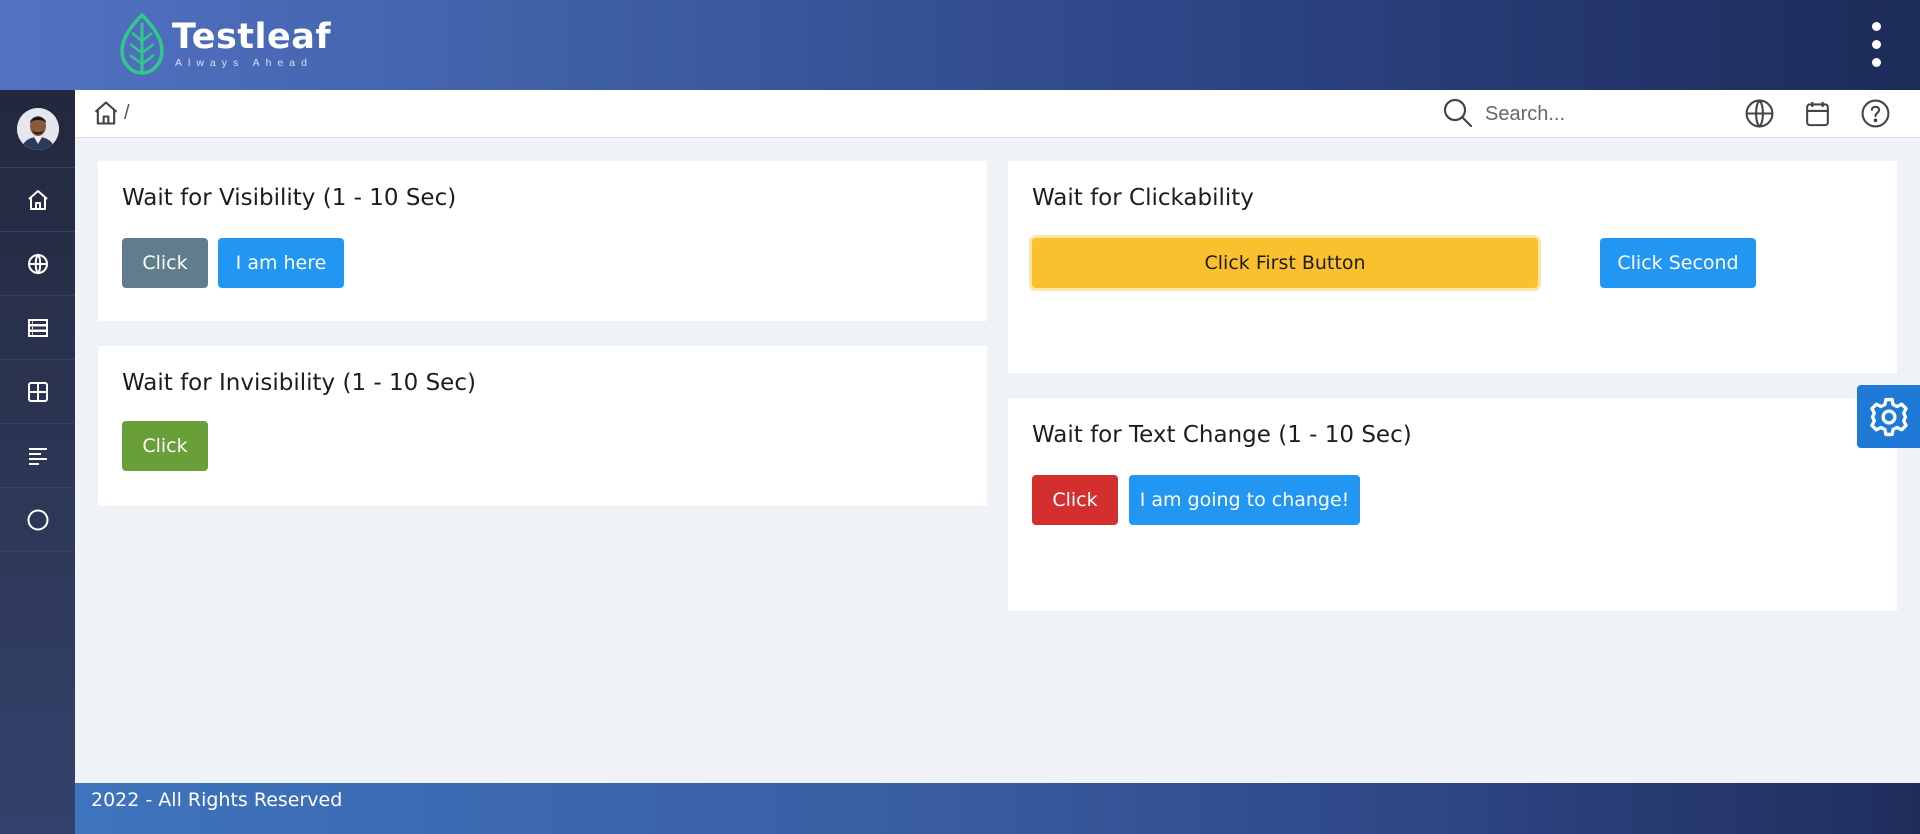  I want to click on align-left-icon, so click(37, 456).